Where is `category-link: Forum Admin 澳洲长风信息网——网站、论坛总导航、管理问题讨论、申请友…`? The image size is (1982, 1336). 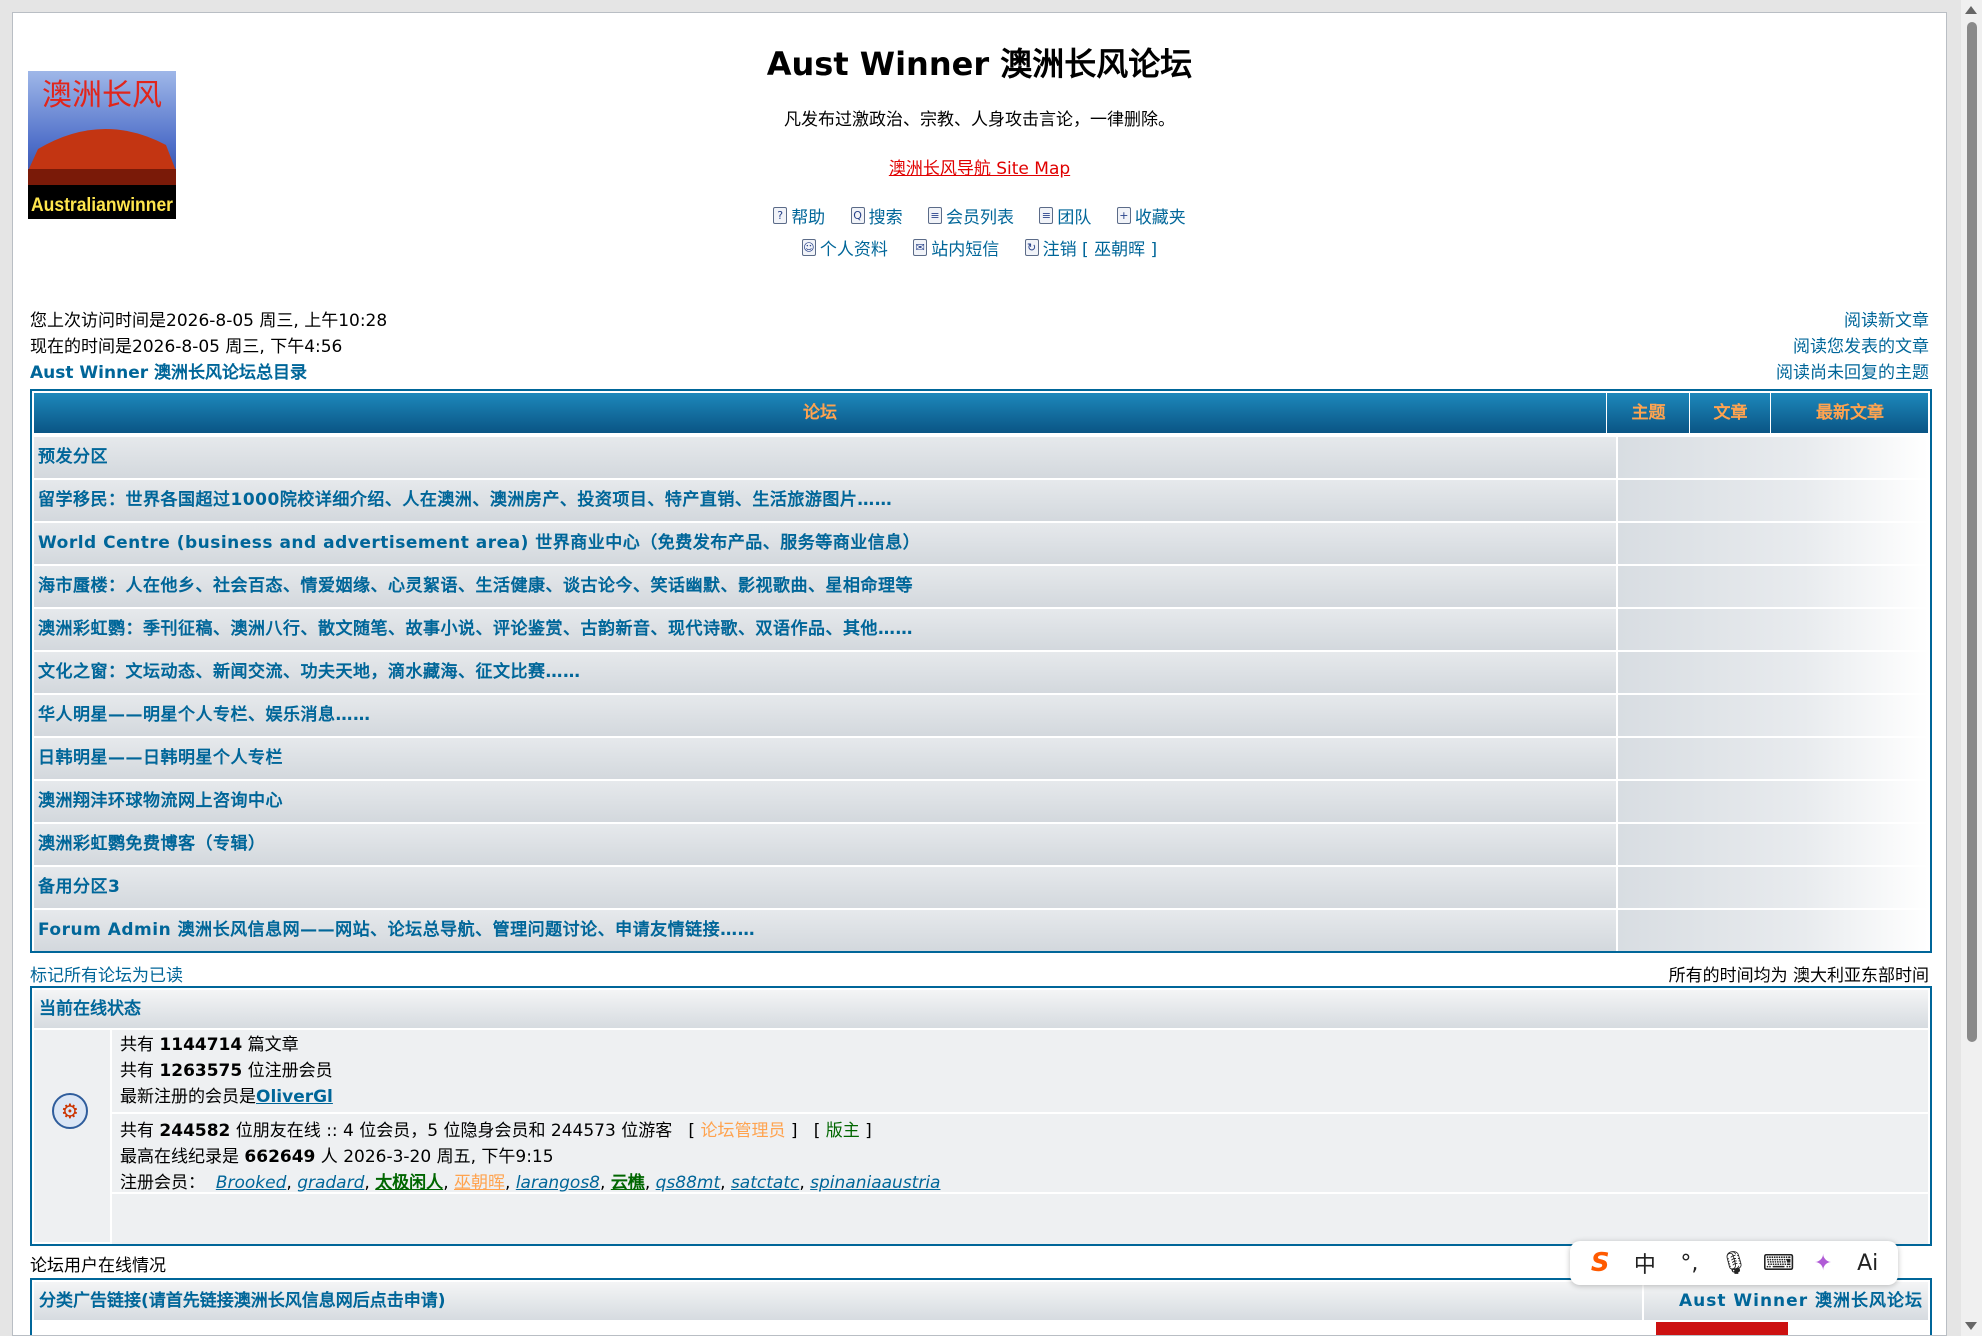
category-link: Forum Admin 澳洲长风信息网——网站、论坛总导航、管理问题讨论、申请友… is located at coordinates (396, 930).